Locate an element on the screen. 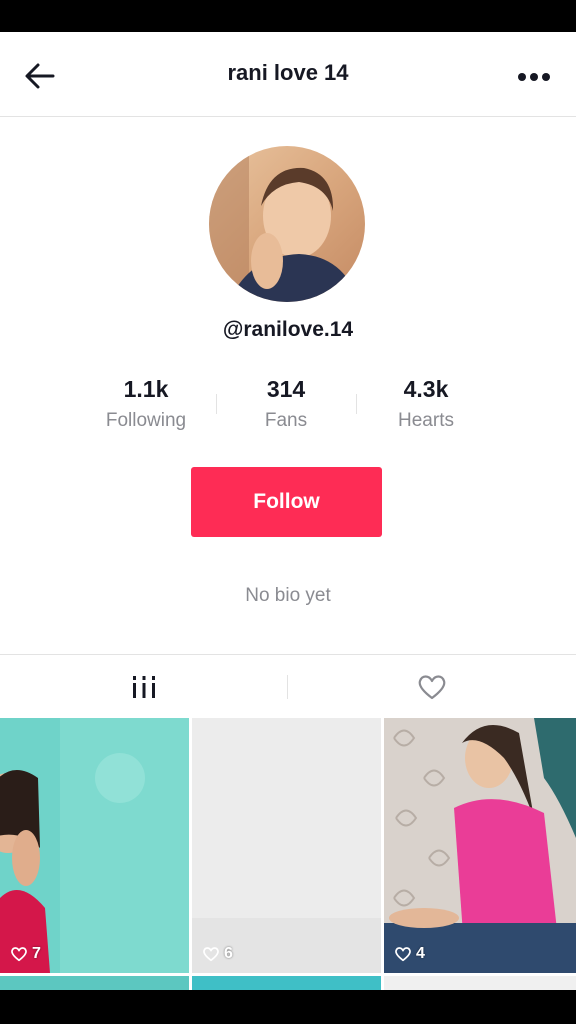  following-count: 1.1k is located at coordinates (146, 389).